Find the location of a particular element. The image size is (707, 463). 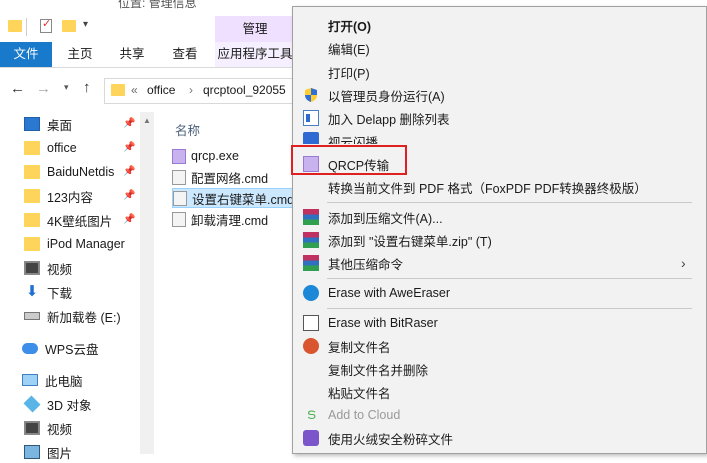

computer-icon is located at coordinates (30, 380).